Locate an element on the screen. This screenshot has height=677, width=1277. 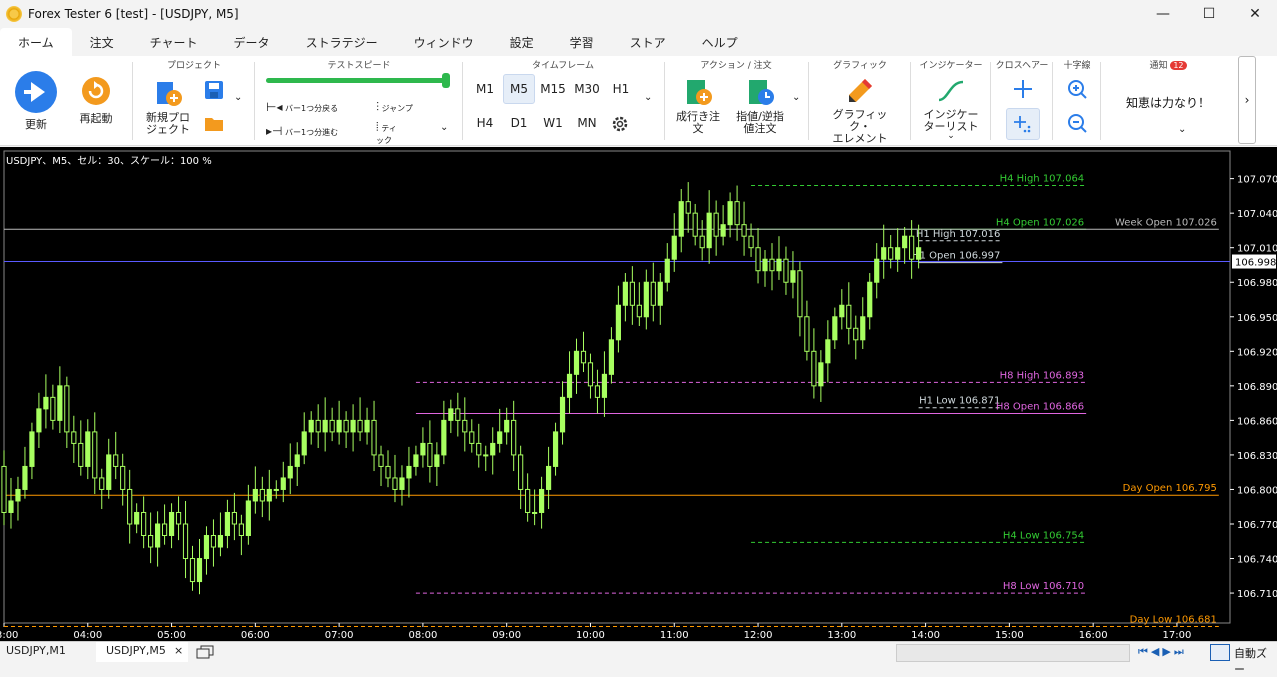
menu-9: ヘルプ is located at coordinates (720, 42).